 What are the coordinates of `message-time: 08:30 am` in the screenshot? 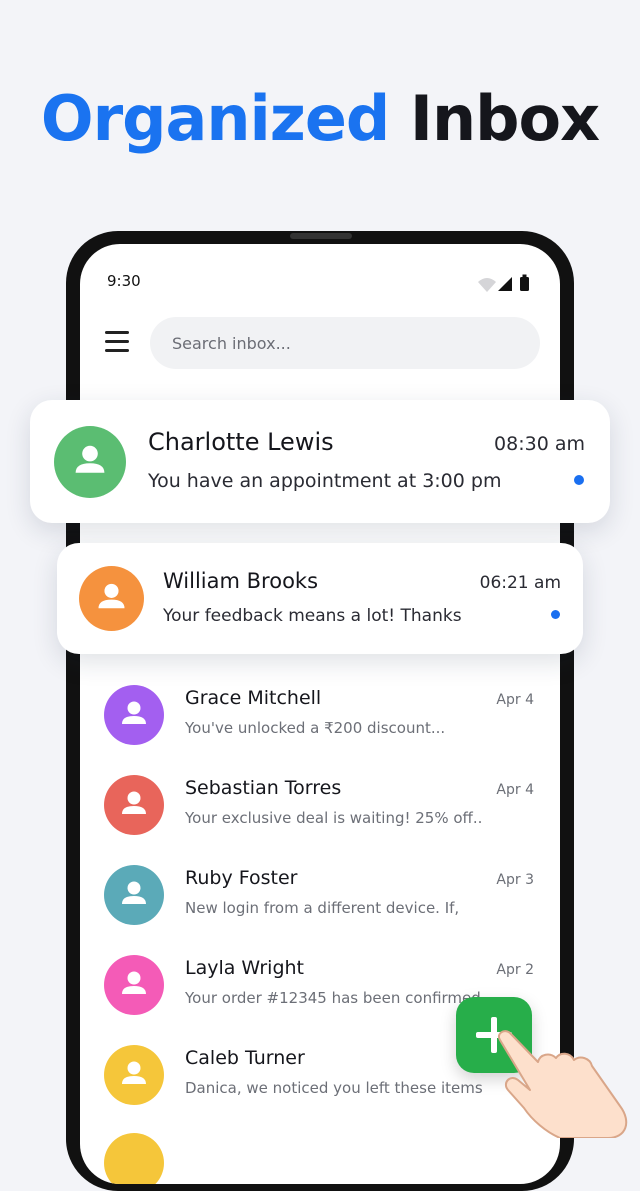 It's located at (539, 444).